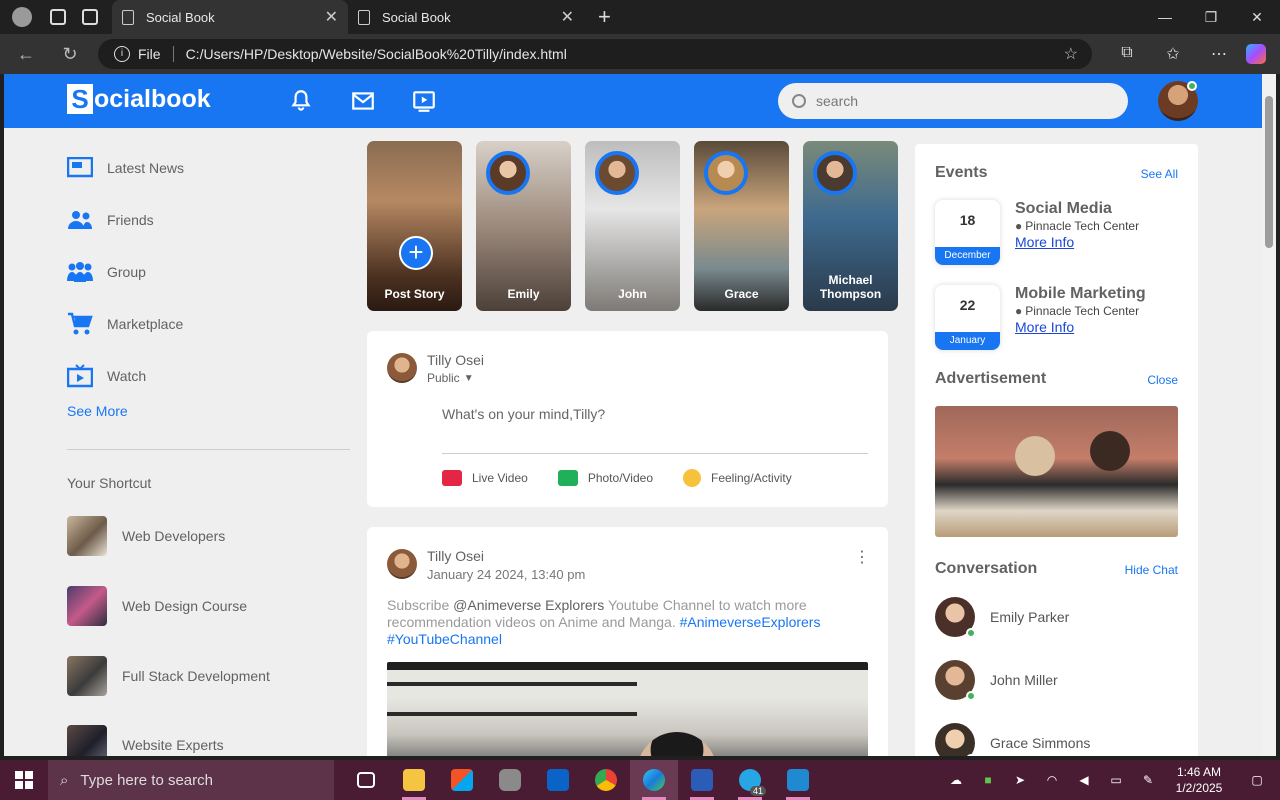 Image resolution: width=1280 pixels, height=800 pixels. I want to click on back-icon: ←, so click(26, 54).